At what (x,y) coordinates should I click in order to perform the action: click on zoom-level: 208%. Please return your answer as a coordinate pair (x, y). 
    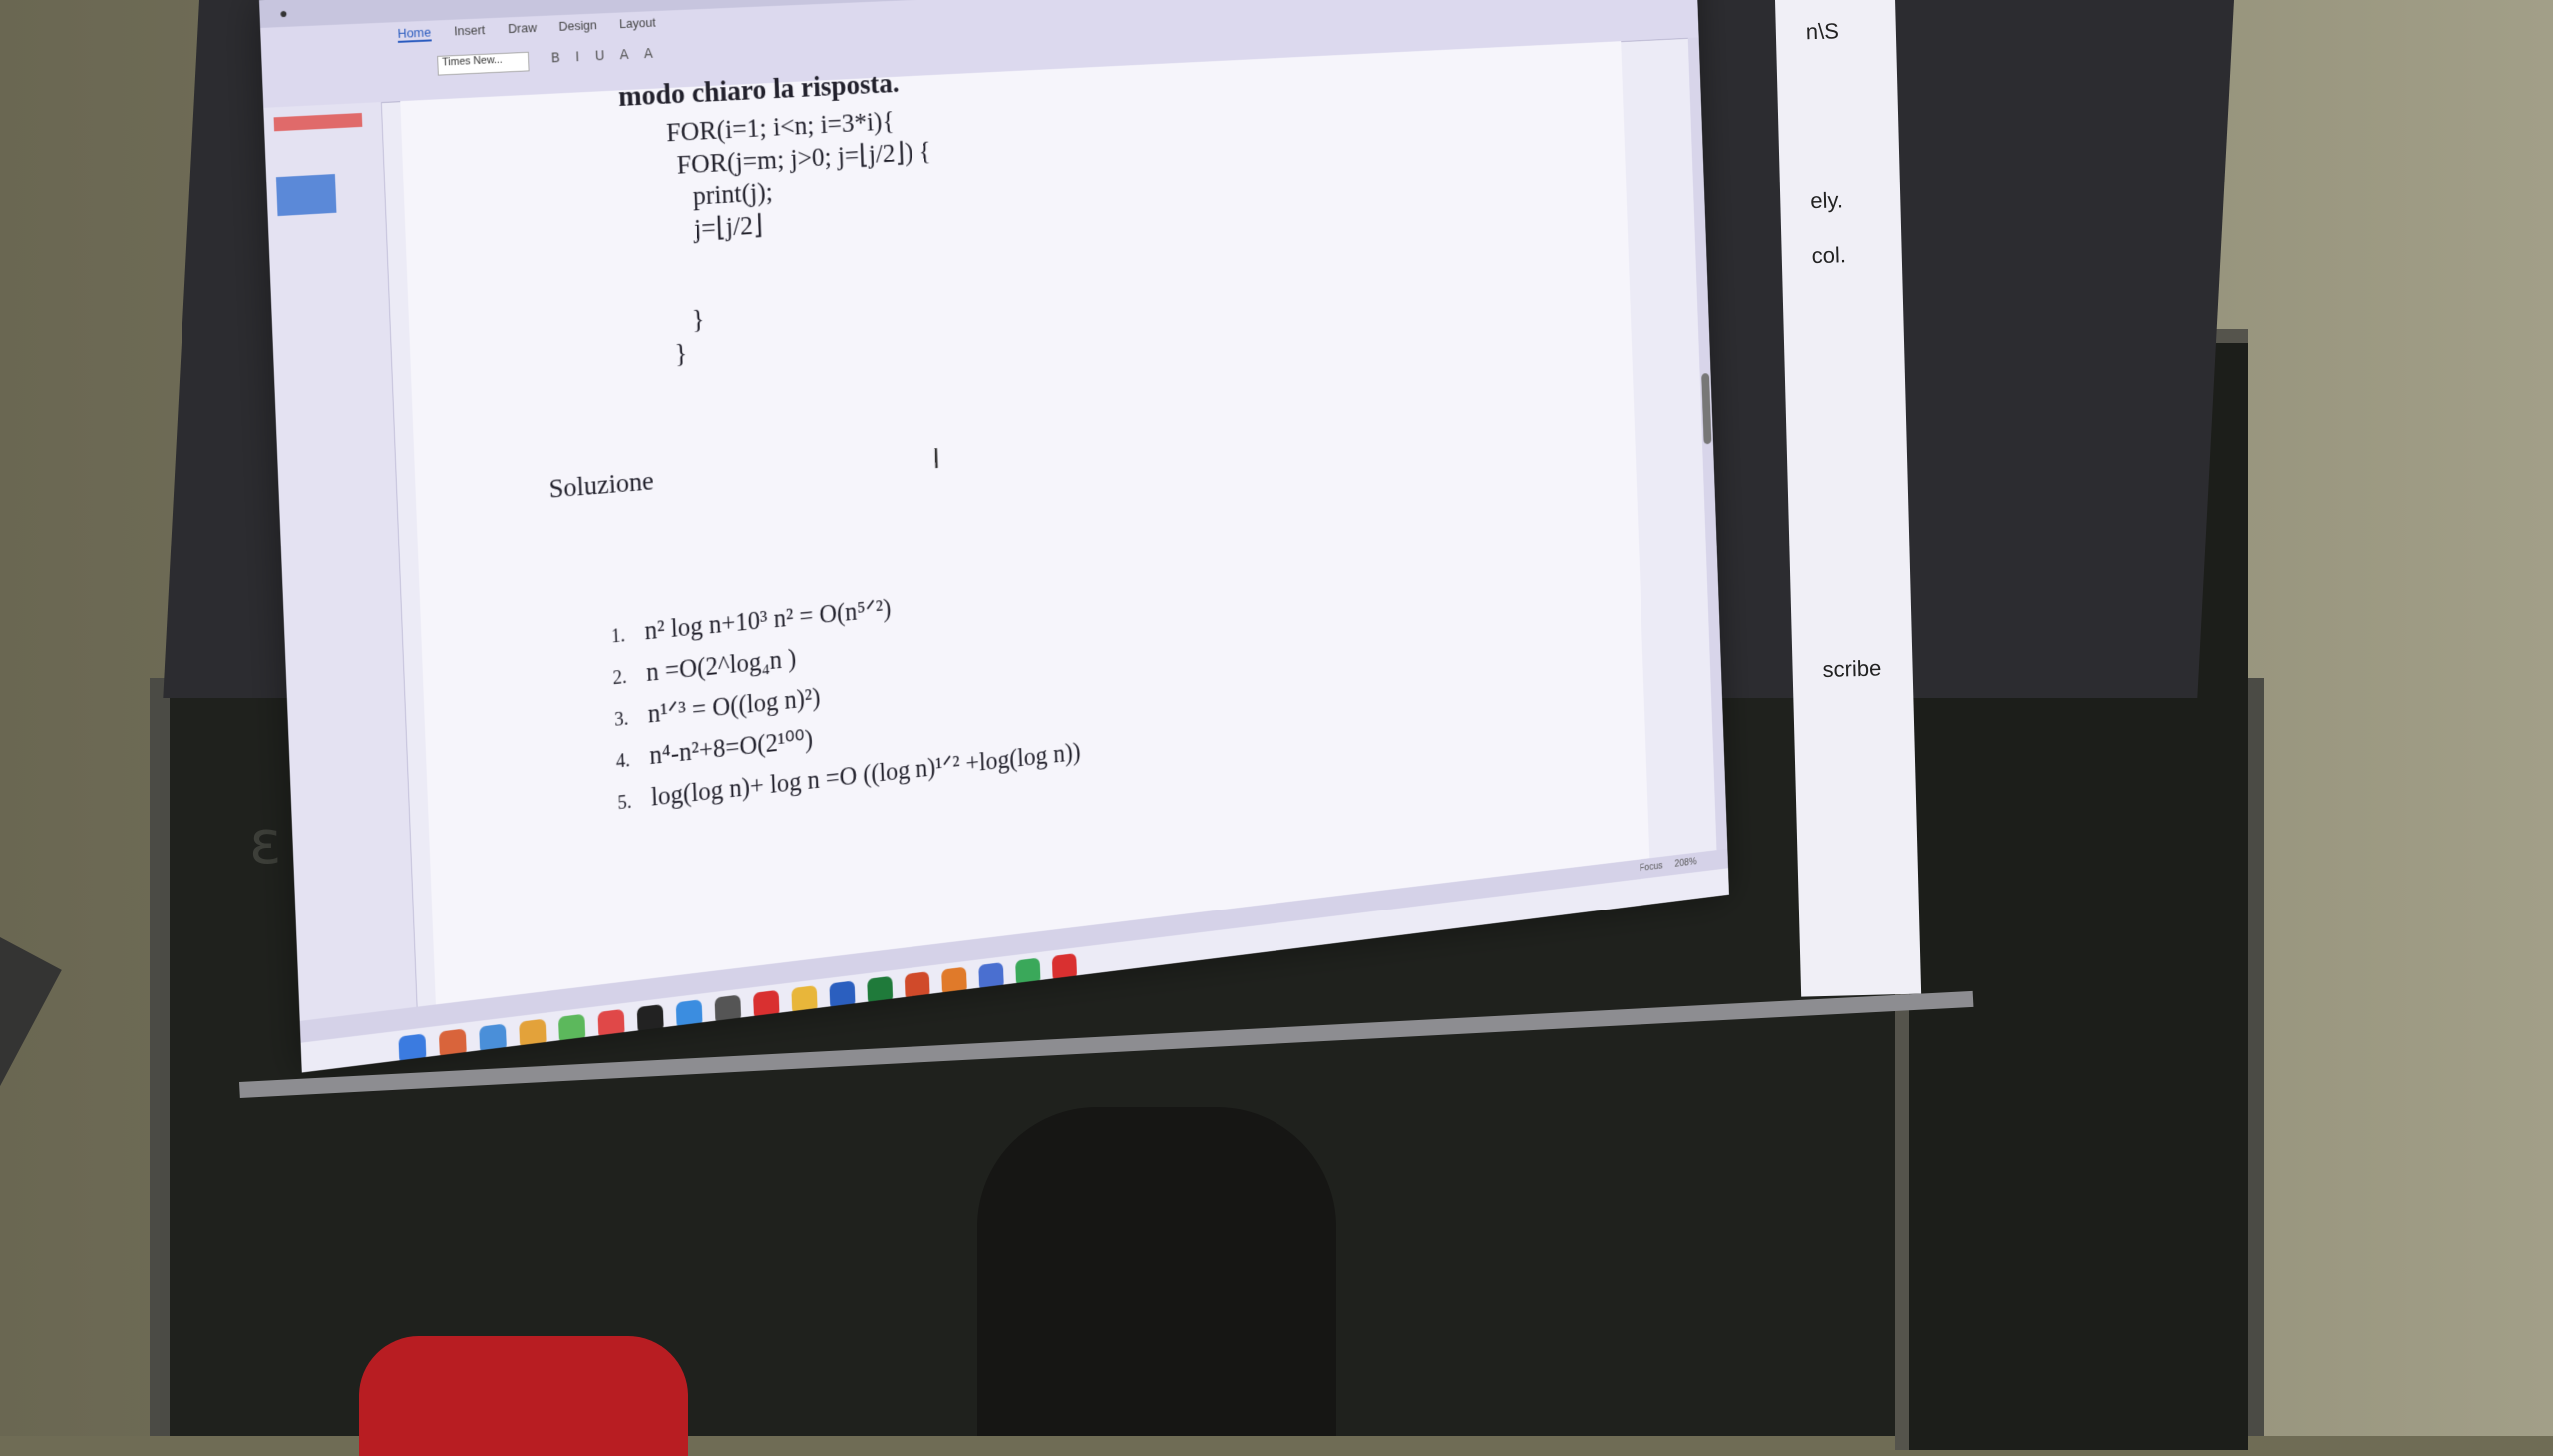
    Looking at the image, I should click on (1685, 862).